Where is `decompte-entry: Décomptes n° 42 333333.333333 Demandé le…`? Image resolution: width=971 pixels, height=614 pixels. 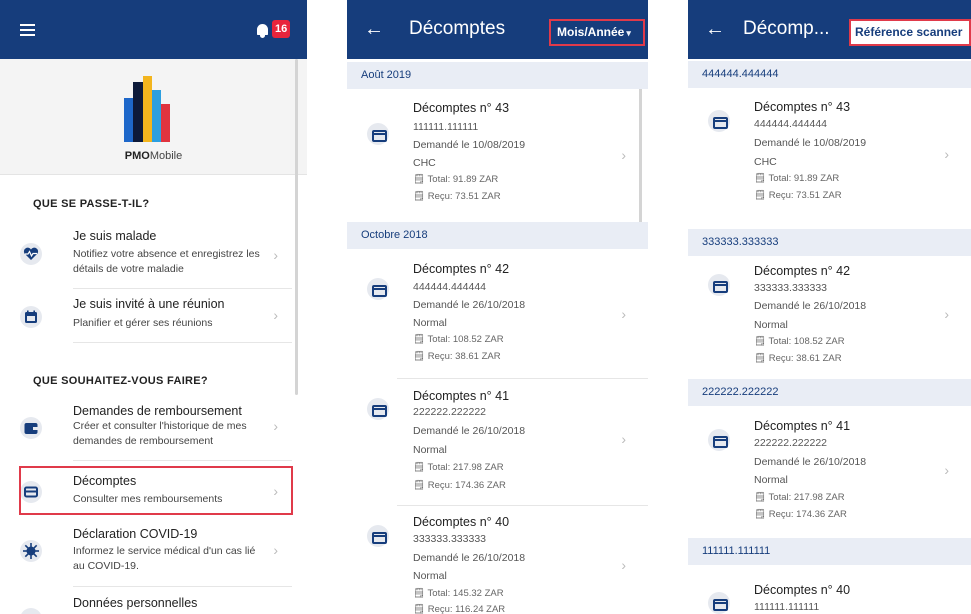 decompte-entry: Décomptes n° 42 333333.333333 Demandé le… is located at coordinates (829, 319).